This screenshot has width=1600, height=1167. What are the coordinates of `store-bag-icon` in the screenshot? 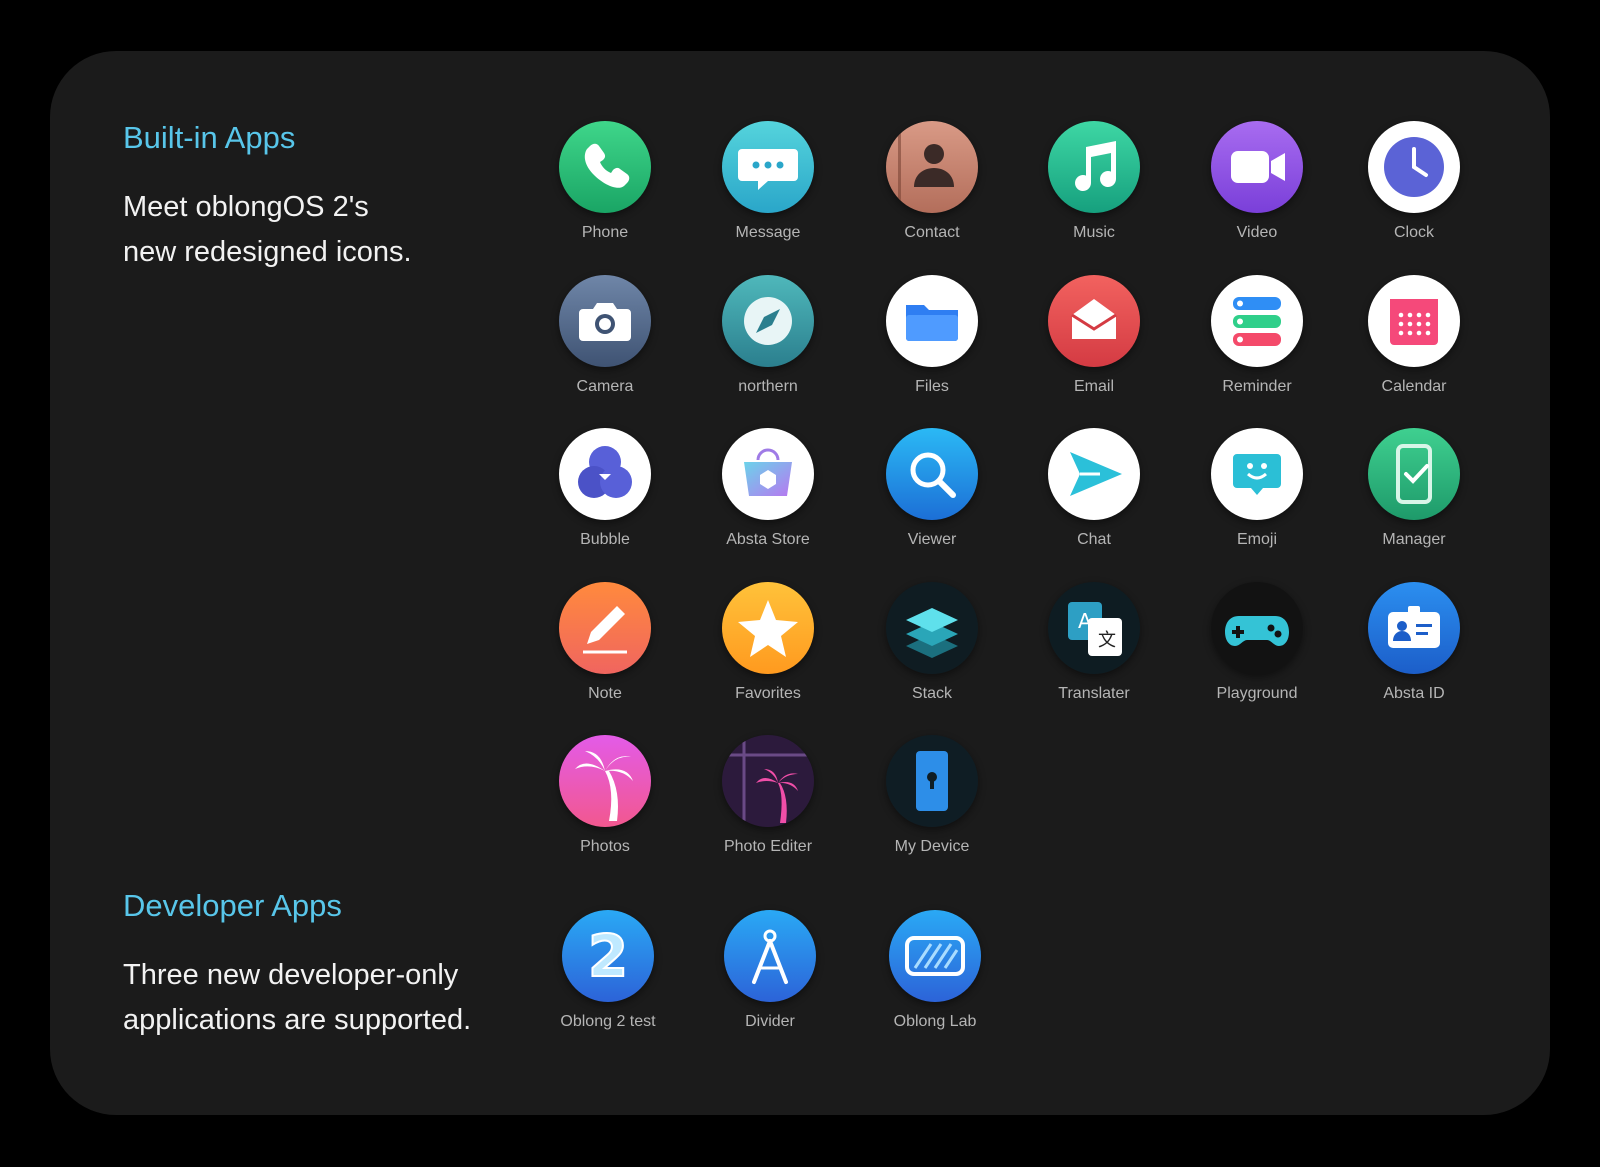 It's located at (768, 474).